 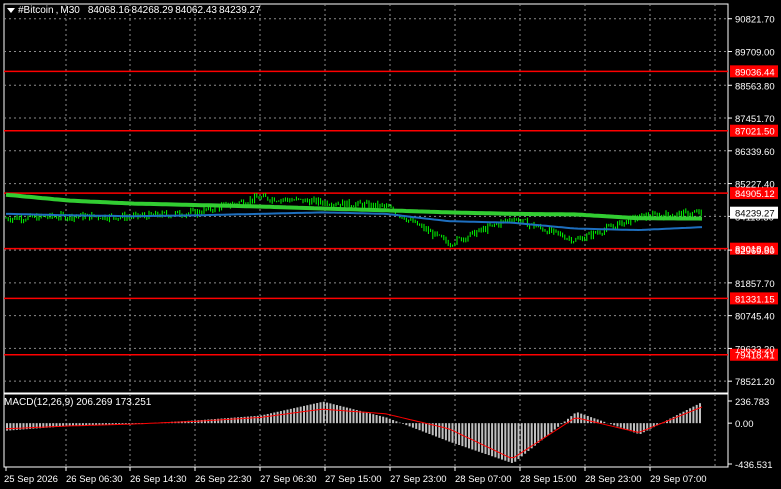 What do you see at coordinates (94, 479) in the screenshot?
I see `time-axis-label: 26 Sep 06:30` at bounding box center [94, 479].